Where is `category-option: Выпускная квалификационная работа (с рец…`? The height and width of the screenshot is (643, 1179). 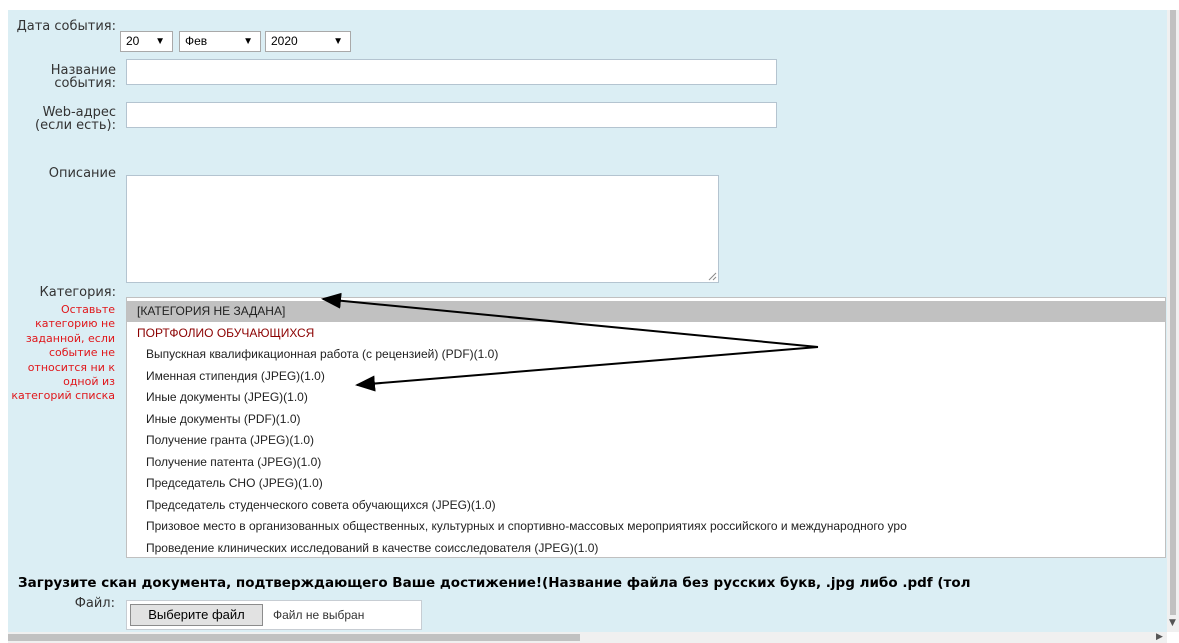
category-option: Выпускная квалификационная работа (с рец… is located at coordinates (646, 354).